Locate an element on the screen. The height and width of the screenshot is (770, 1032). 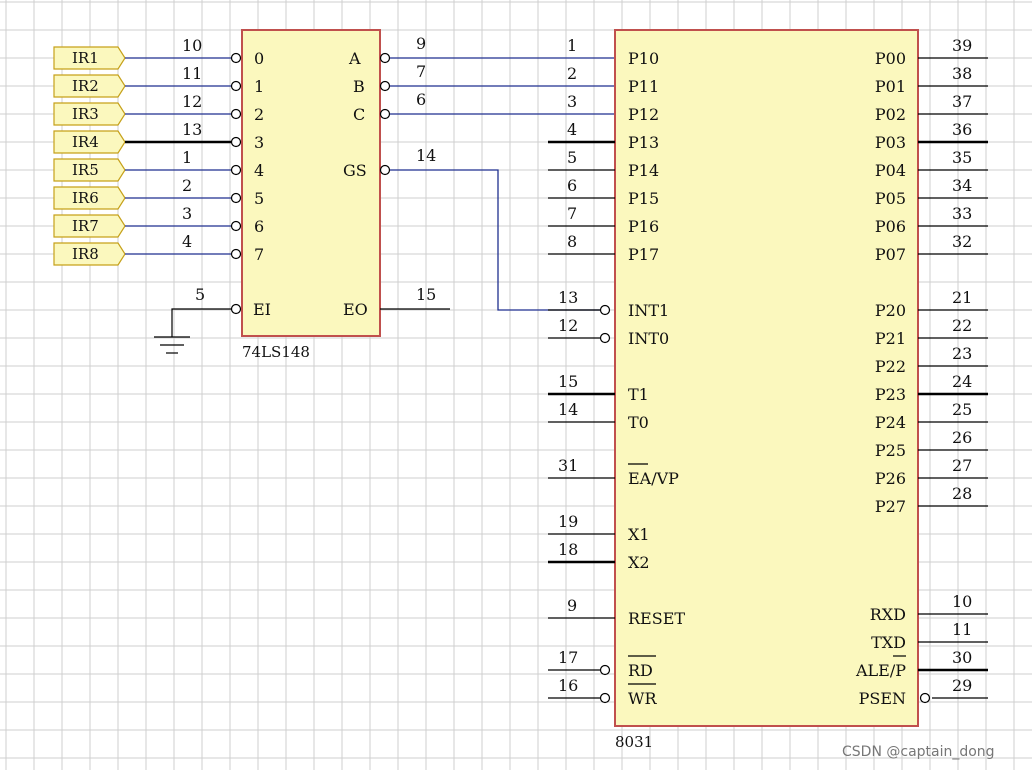
pin-number: 16 is located at coordinates (568, 685).